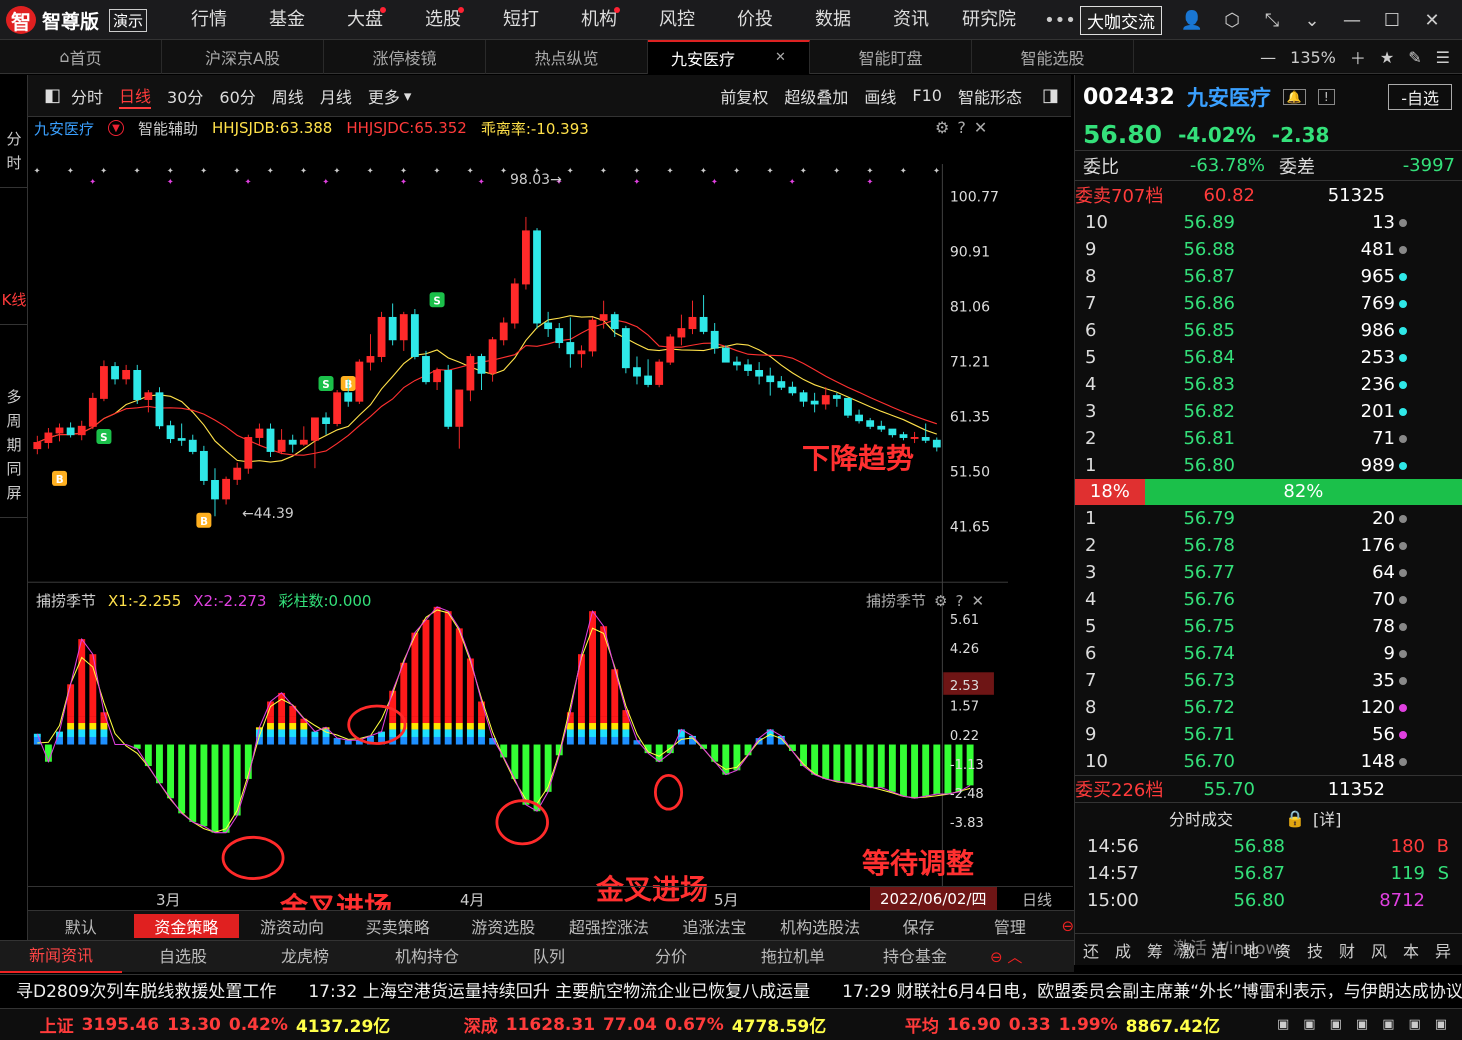 This screenshot has height=1040, width=1462. Describe the element at coordinates (427, 957) in the screenshot. I see `bottom-tab-3: 机构持仓` at that location.